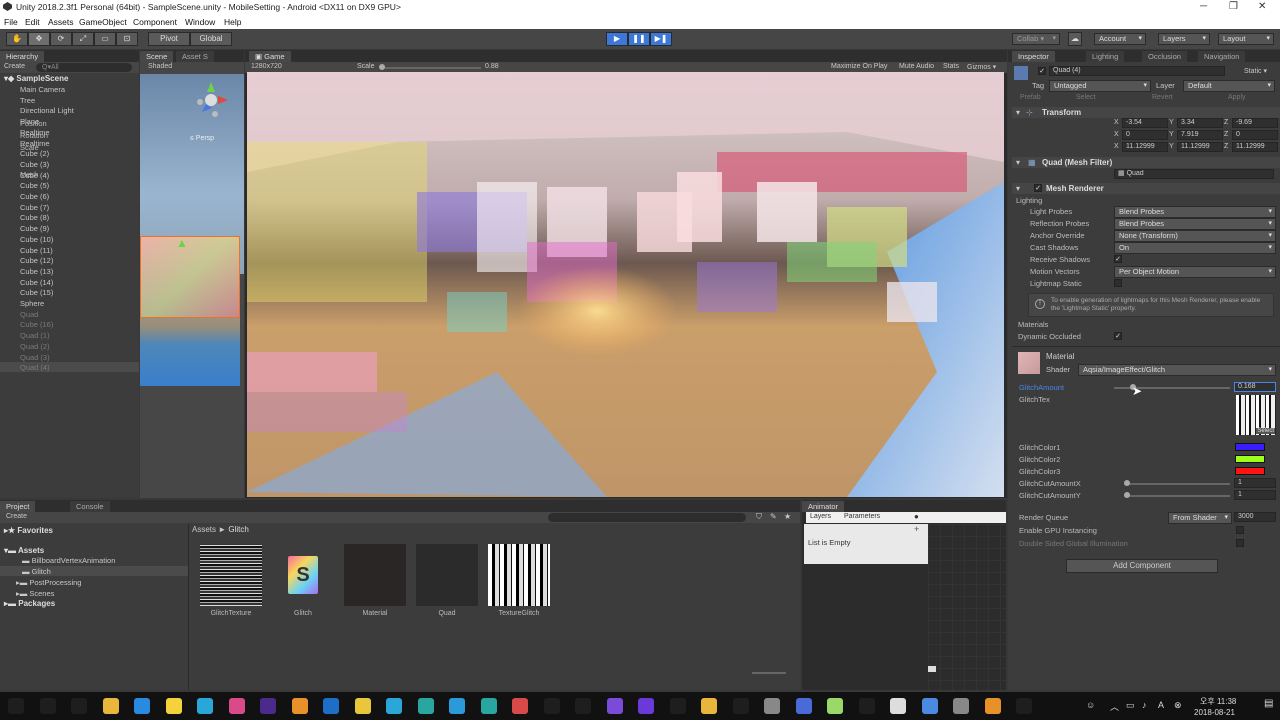  What do you see at coordinates (11, 22) in the screenshot?
I see `menu-file: File` at bounding box center [11, 22].